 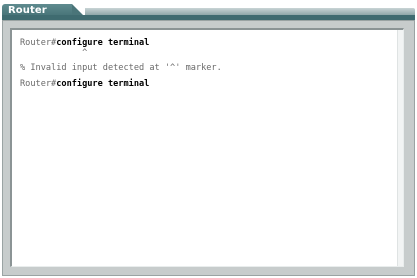 What do you see at coordinates (250, 11) in the screenshot?
I see `title-bar-decoration` at bounding box center [250, 11].